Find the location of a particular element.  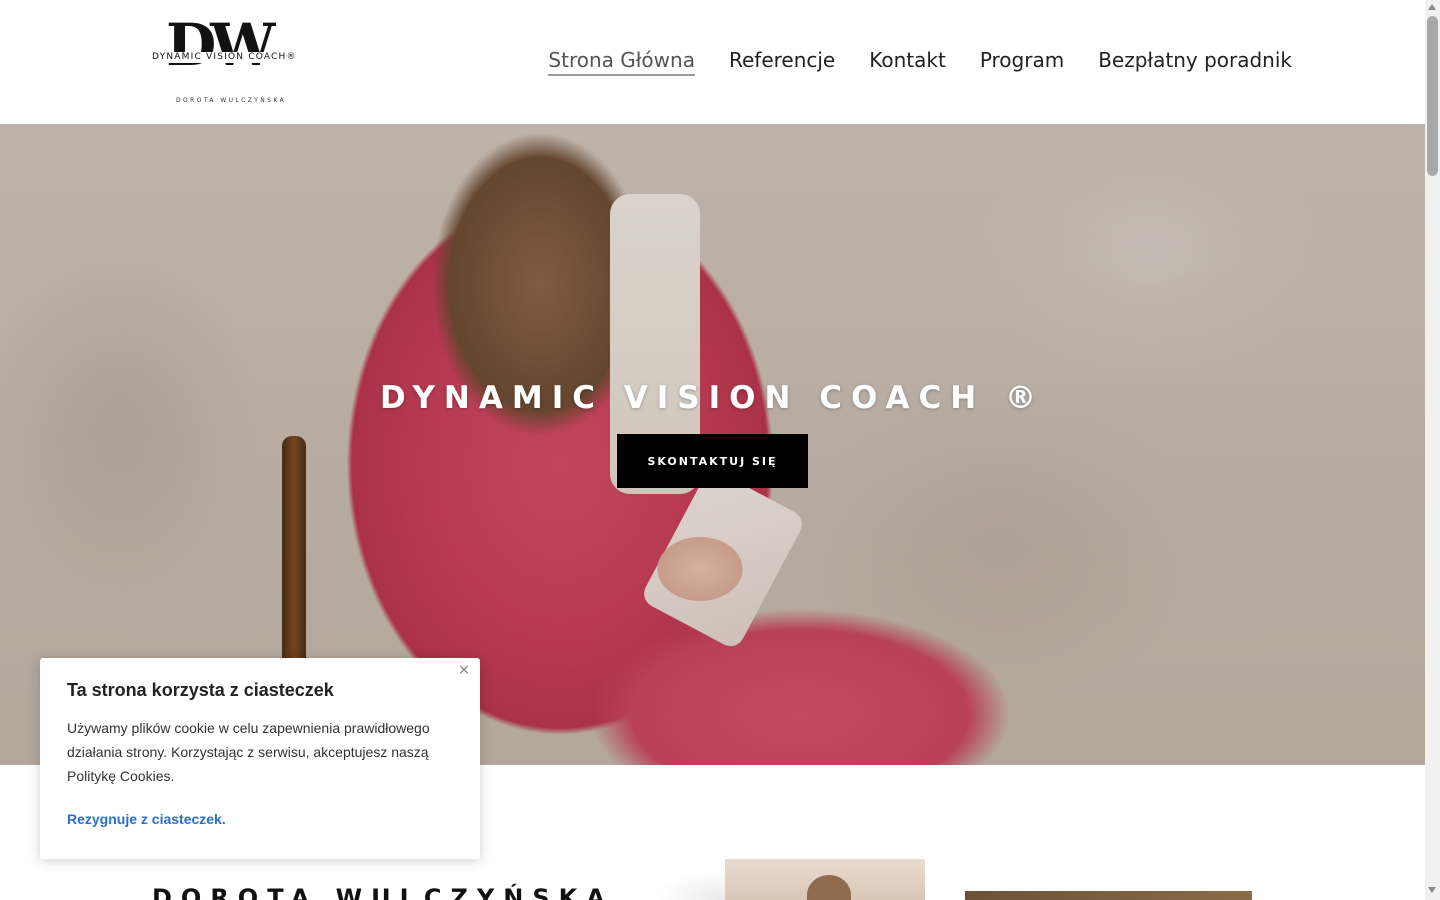

nav-item-program: Program is located at coordinates (1022, 61).